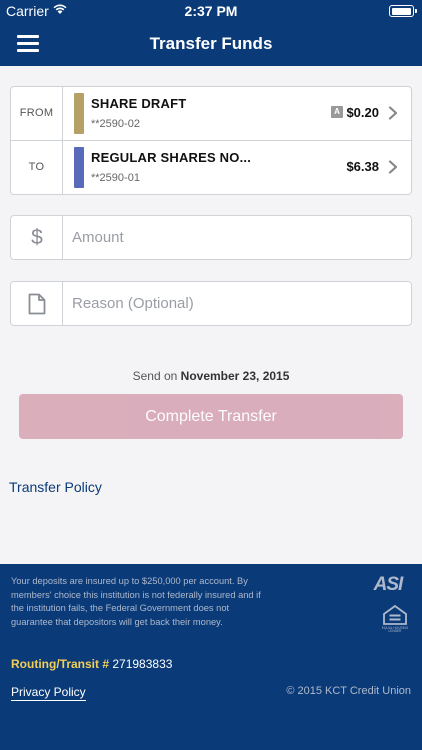 The image size is (422, 750). I want to click on from-account-color-bar, so click(79, 113).